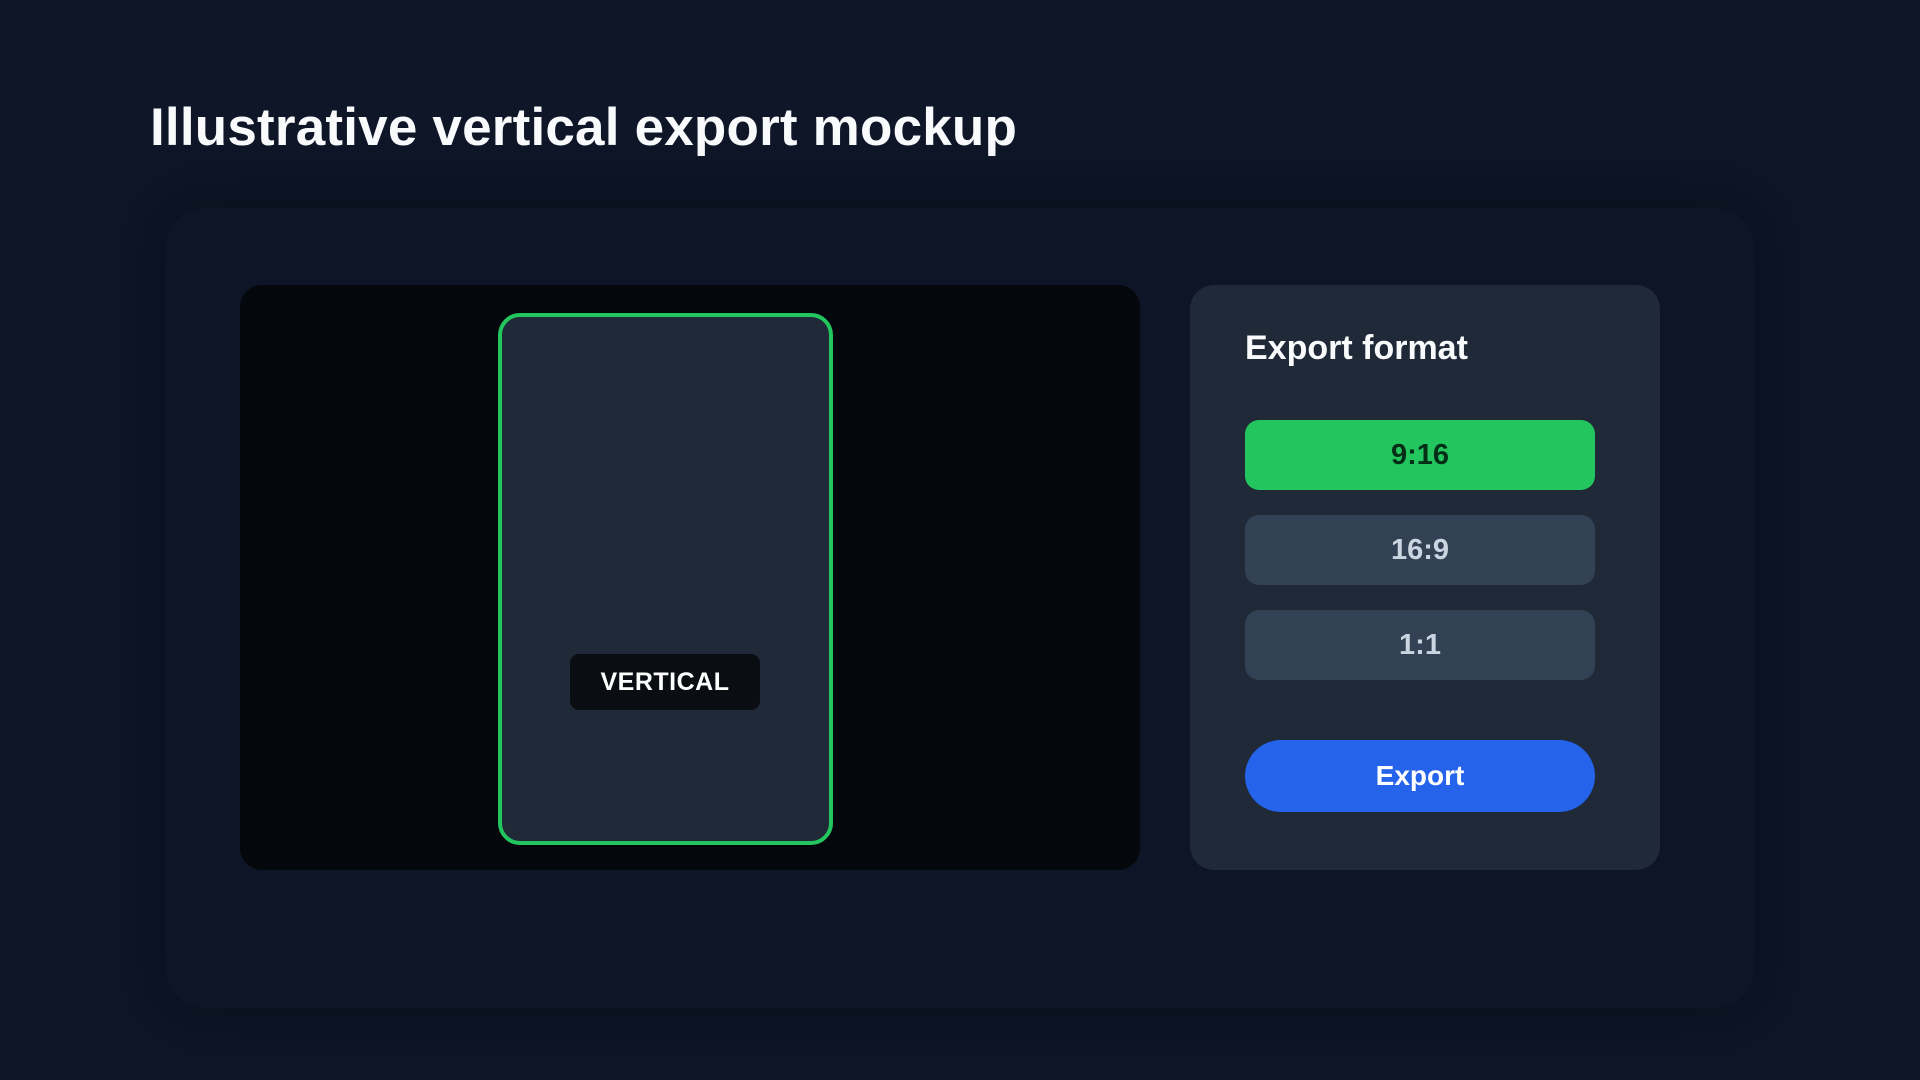 The height and width of the screenshot is (1080, 1920). Describe the element at coordinates (1420, 645) in the screenshot. I see `format-option-1-1: 1:1` at that location.